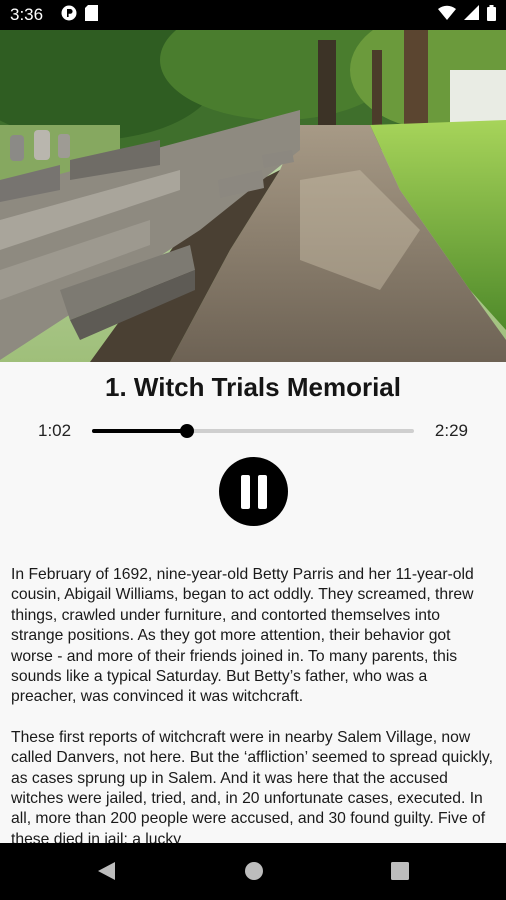 The width and height of the screenshot is (506, 900). What do you see at coordinates (447, 15) in the screenshot?
I see `wifi-icon` at bounding box center [447, 15].